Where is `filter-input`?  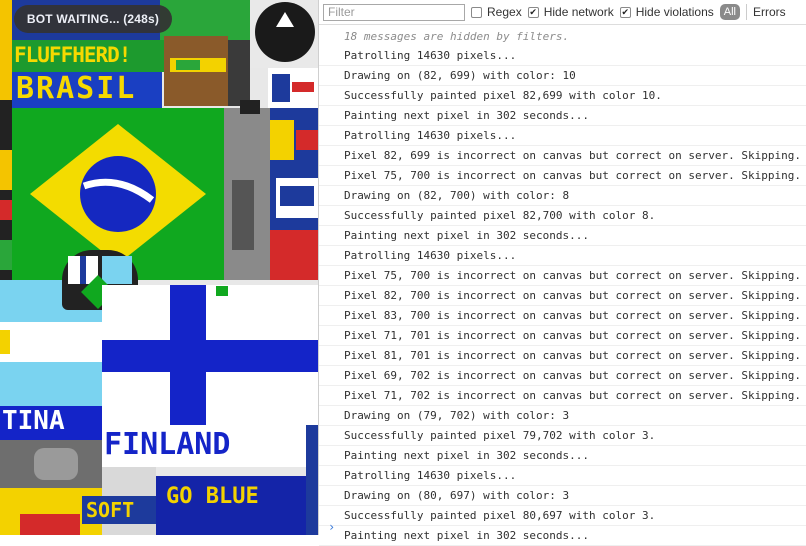 filter-input is located at coordinates (394, 12).